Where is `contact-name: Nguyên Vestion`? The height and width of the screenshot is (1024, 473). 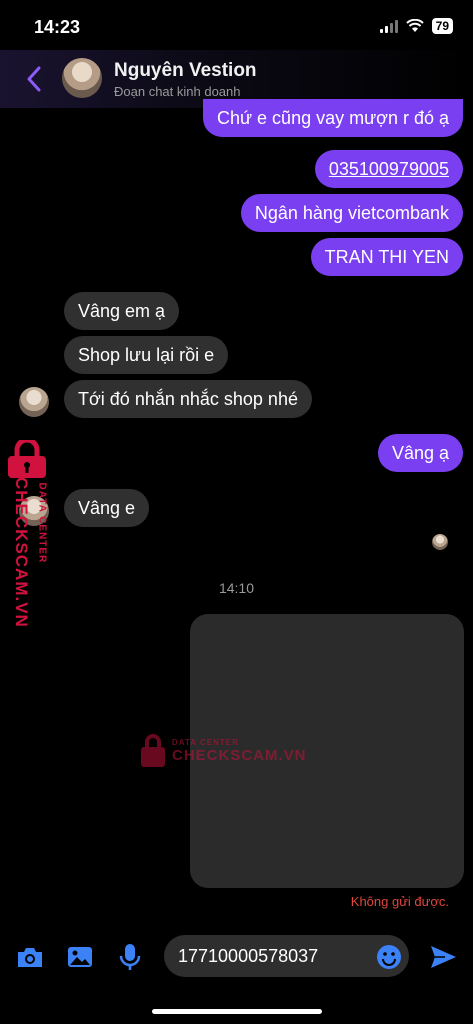
contact-name: Nguyên Vestion is located at coordinates (185, 71).